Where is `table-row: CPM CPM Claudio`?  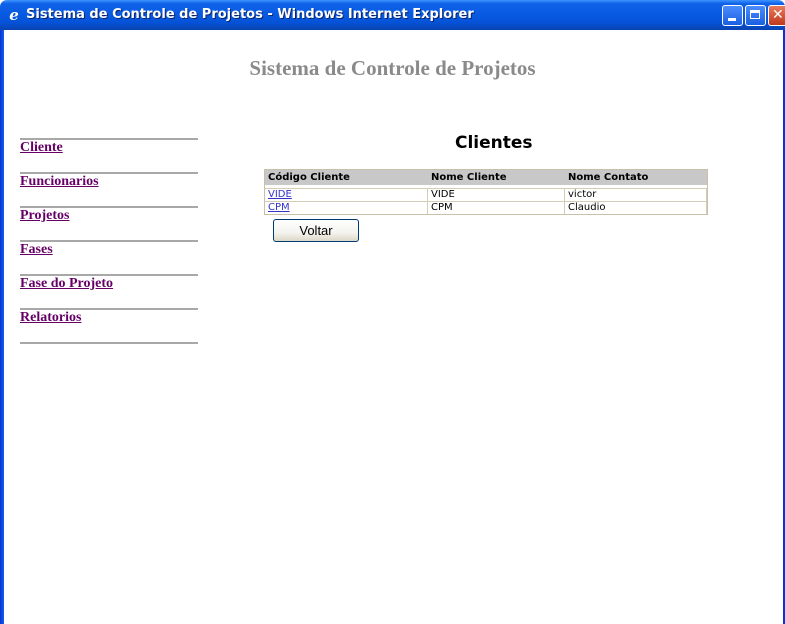 table-row: CPM CPM Claudio is located at coordinates (486, 207).